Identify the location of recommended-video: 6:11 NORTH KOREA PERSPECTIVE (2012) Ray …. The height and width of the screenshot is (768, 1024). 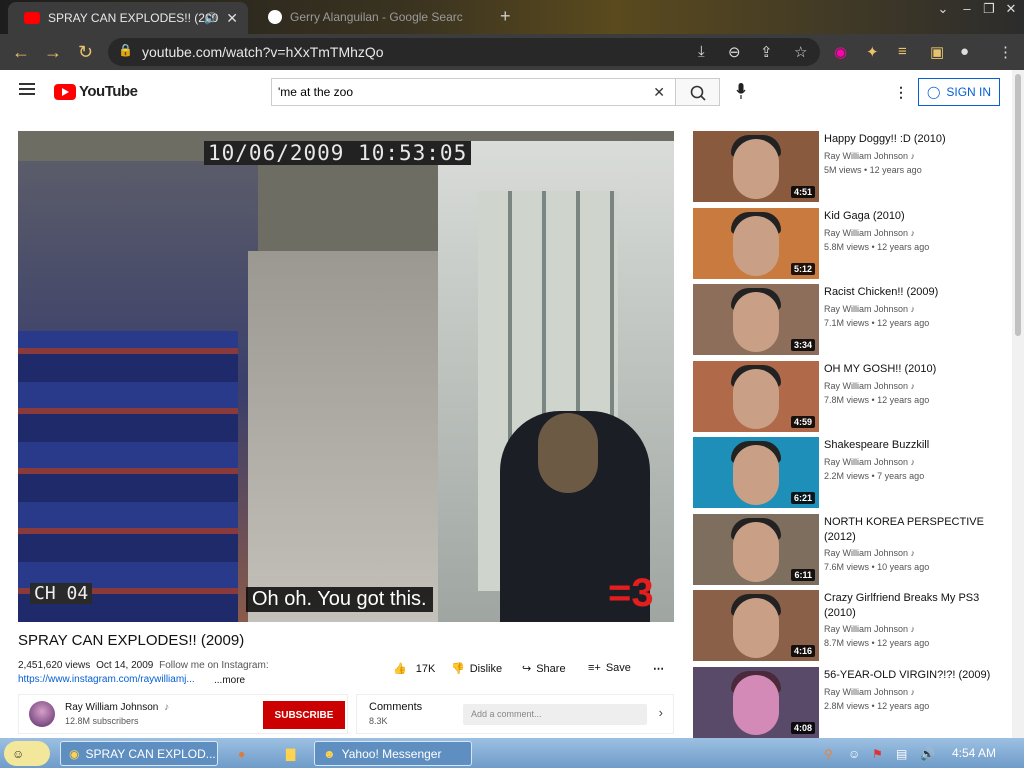
(849, 550).